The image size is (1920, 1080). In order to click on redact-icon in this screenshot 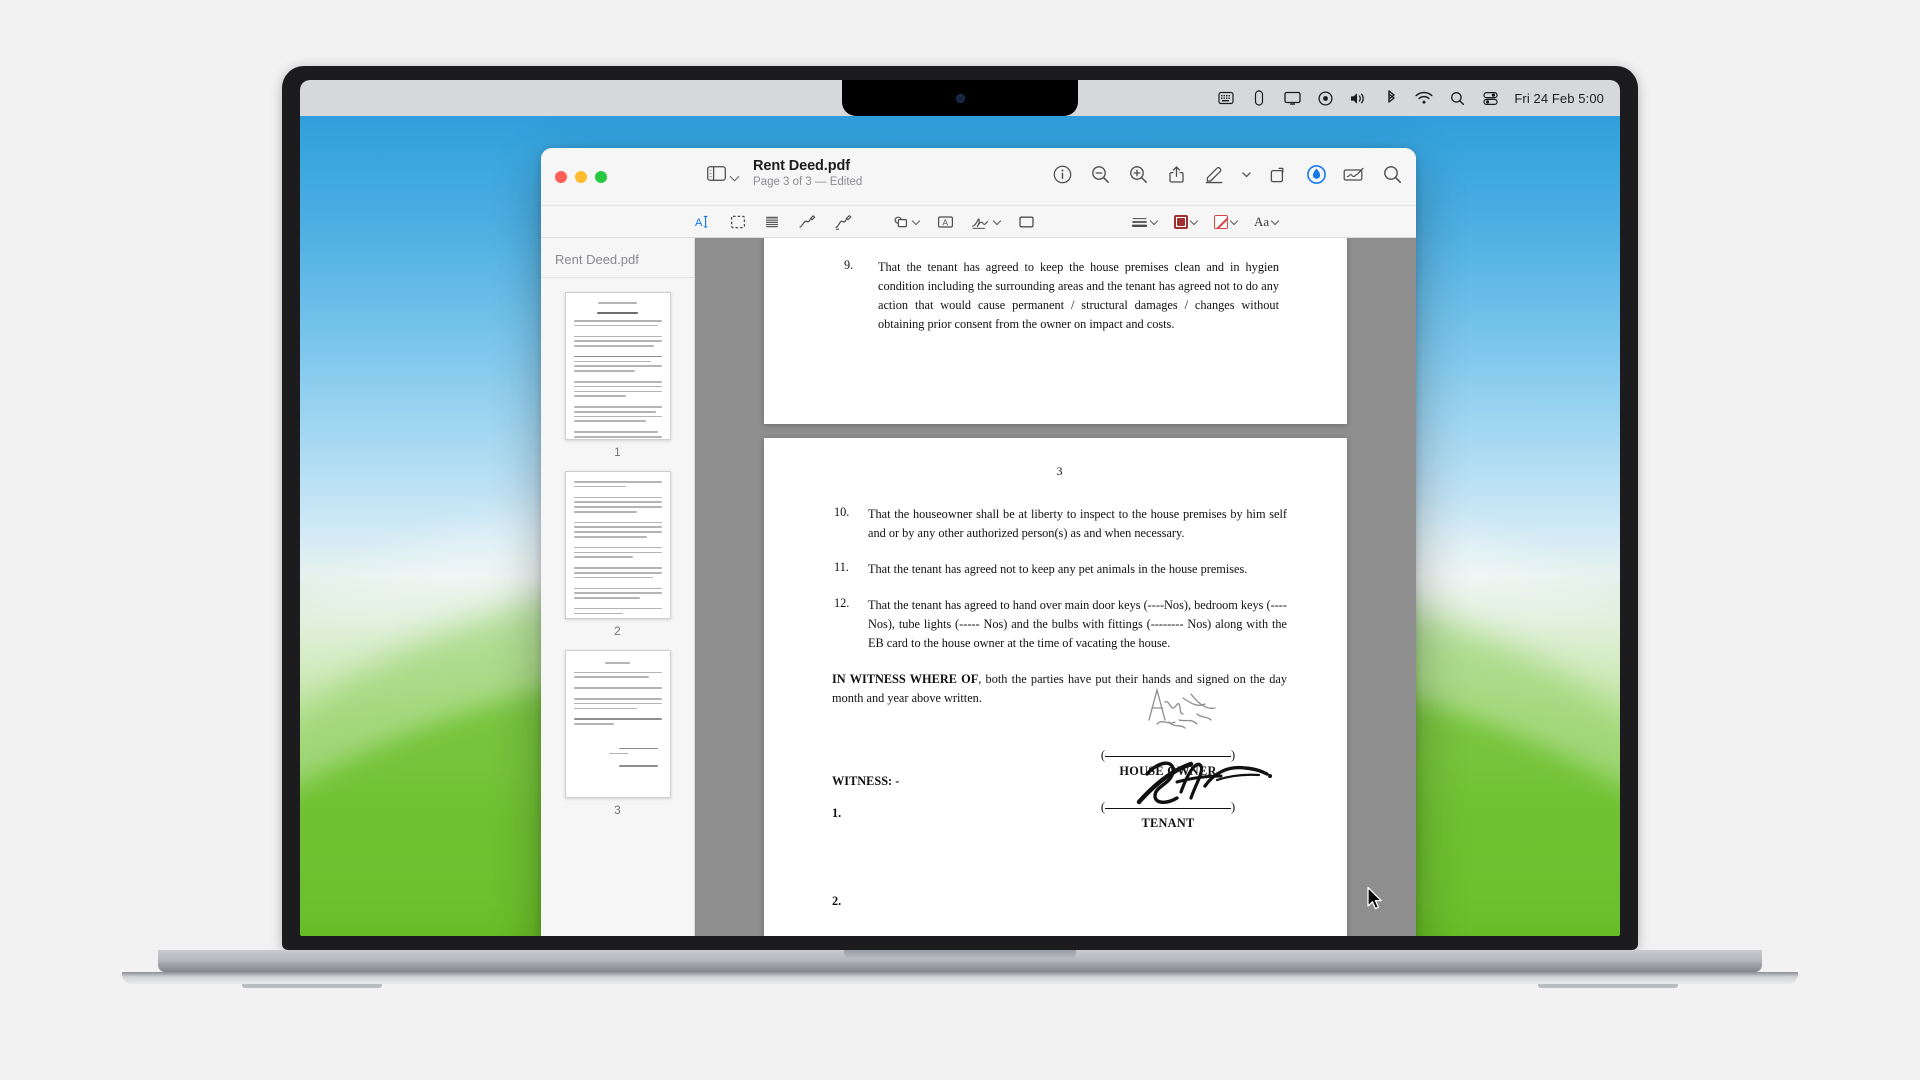, I will do `click(772, 222)`.